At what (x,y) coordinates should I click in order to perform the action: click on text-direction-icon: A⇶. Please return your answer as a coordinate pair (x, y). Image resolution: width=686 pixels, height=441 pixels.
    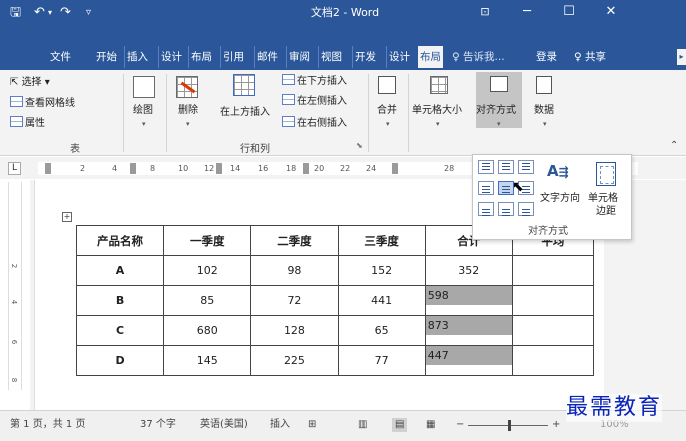
    Looking at the image, I should click on (563, 176).